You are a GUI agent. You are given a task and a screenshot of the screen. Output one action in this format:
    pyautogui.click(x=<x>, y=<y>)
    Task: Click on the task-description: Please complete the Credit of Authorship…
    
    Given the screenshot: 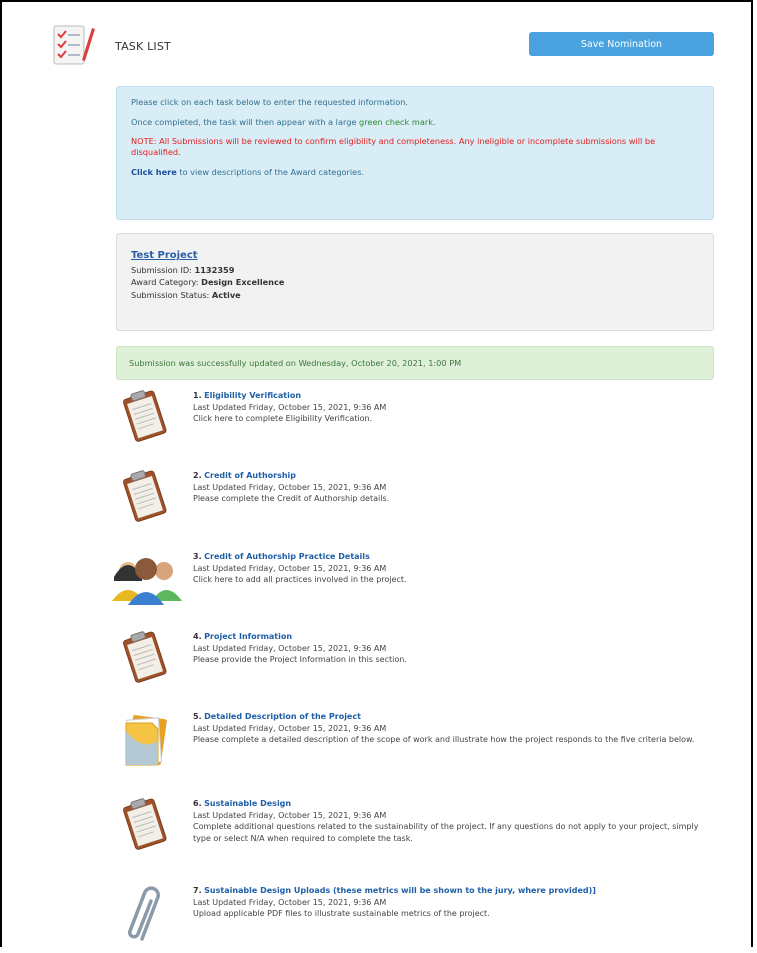 What is the action you would take?
    pyautogui.click(x=291, y=499)
    